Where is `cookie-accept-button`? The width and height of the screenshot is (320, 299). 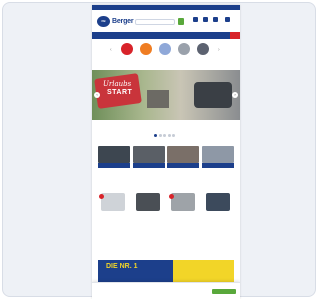 cookie-accept-button is located at coordinates (224, 291).